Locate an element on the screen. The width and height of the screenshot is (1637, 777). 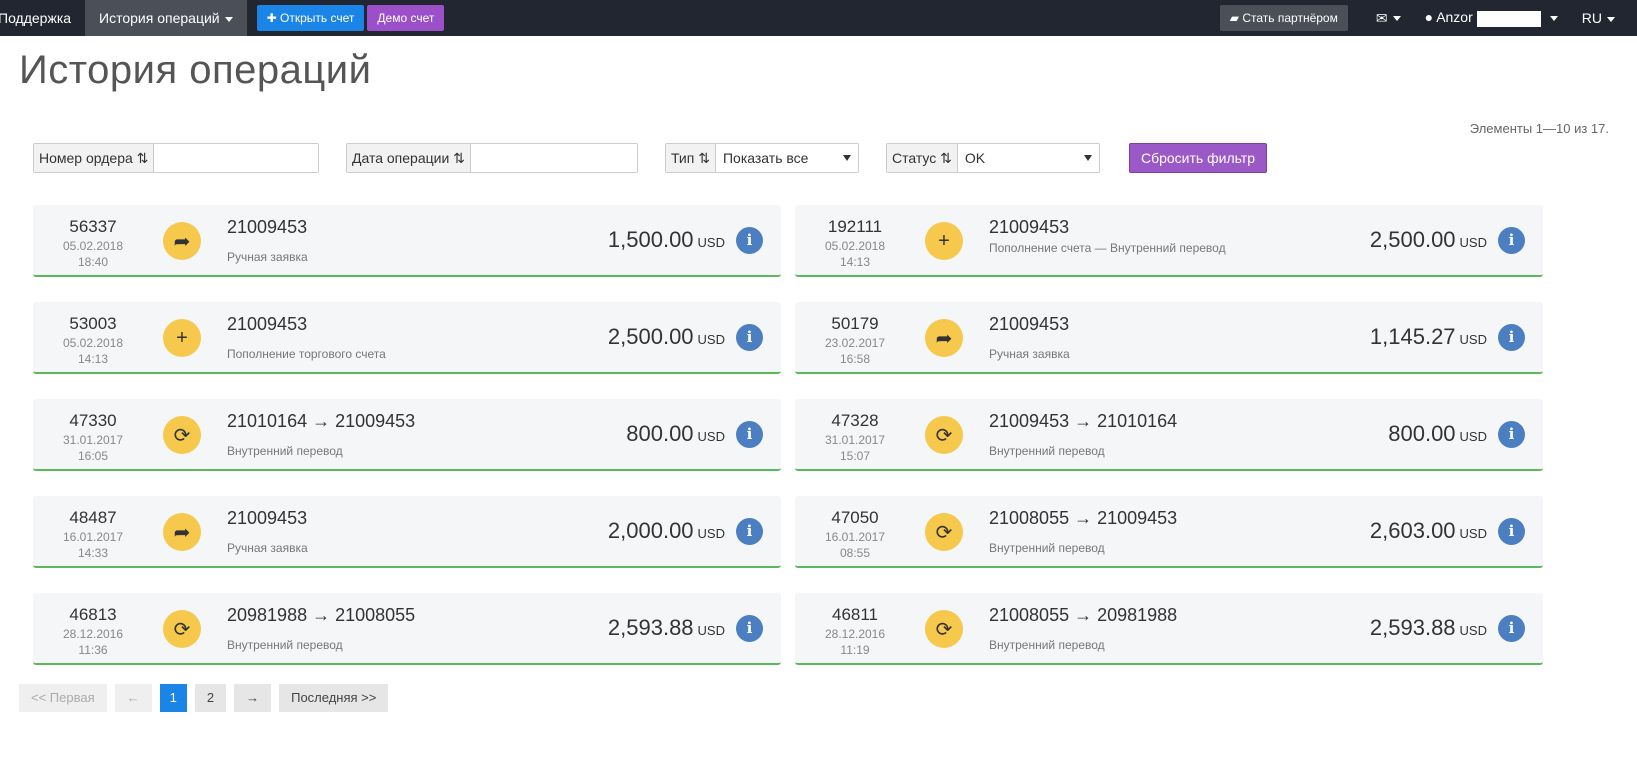
prev-page-button: ← is located at coordinates (133, 698).